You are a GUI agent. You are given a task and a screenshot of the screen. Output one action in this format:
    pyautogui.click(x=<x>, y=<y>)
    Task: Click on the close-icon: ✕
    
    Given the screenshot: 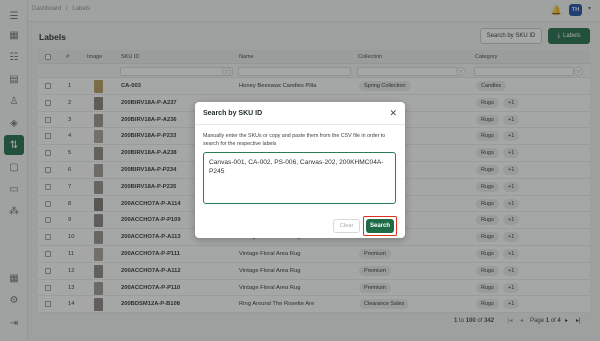 What is the action you would take?
    pyautogui.click(x=393, y=113)
    